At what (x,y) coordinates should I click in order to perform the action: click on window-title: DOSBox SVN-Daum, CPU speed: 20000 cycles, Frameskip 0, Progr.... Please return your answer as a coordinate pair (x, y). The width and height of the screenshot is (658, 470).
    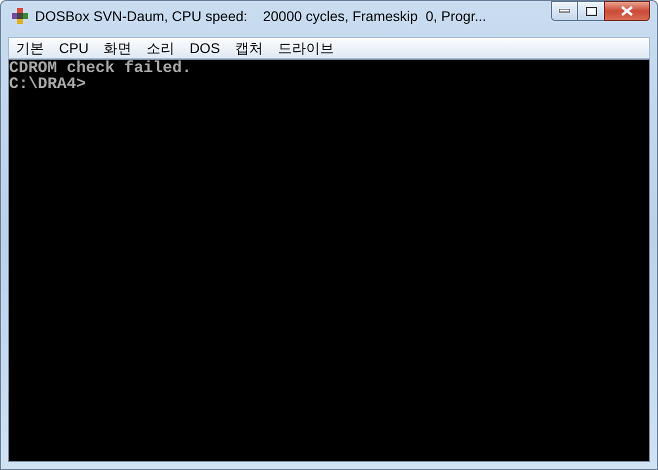
    Looking at the image, I should click on (260, 16).